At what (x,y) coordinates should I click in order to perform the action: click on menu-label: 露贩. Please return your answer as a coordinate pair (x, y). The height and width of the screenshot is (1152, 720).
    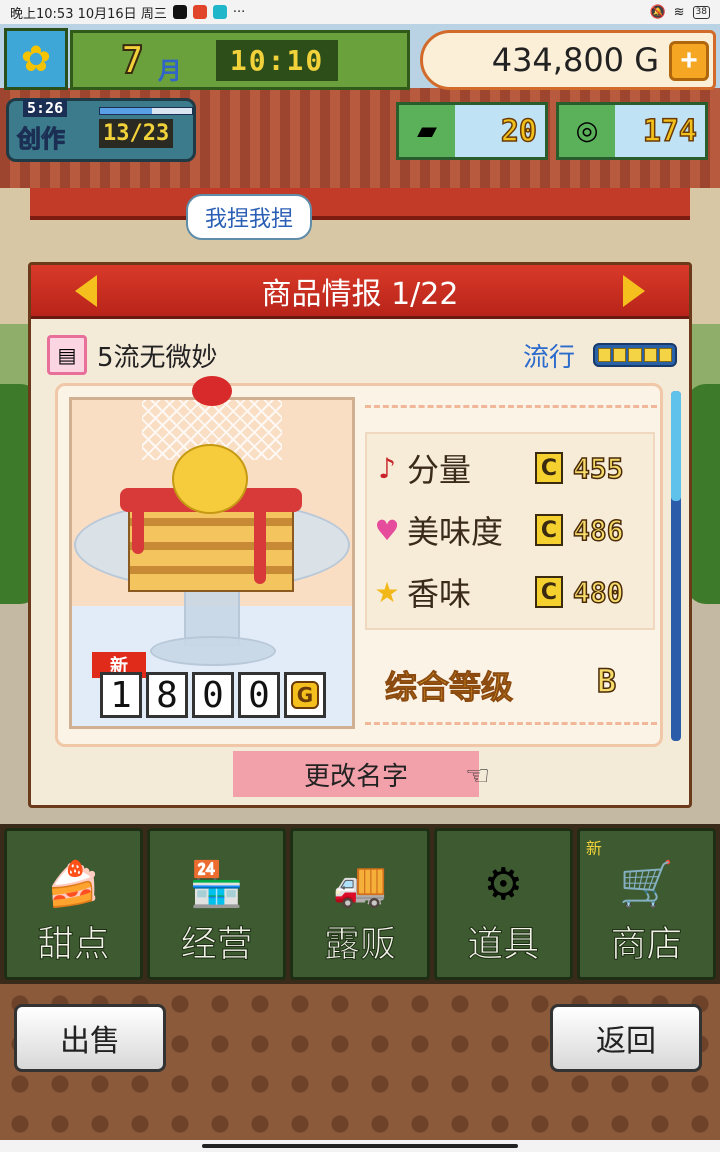
    Looking at the image, I should click on (360, 945).